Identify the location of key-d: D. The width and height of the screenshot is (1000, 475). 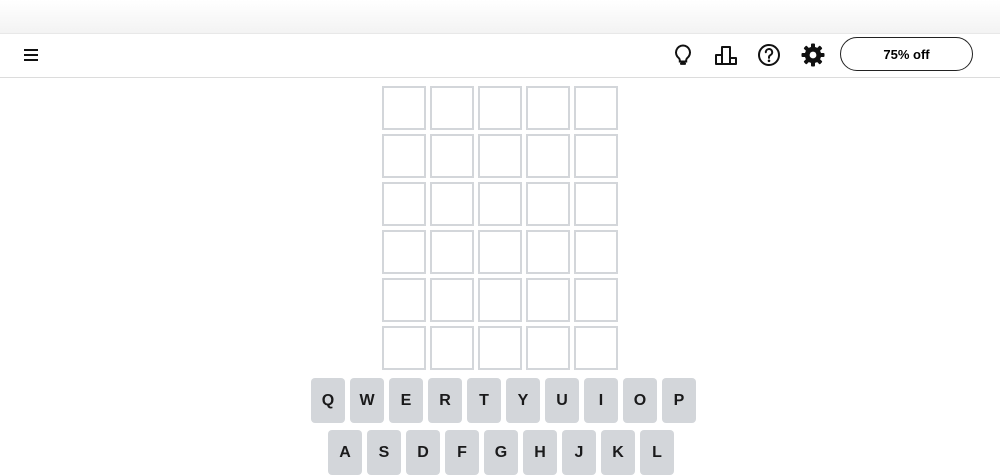
(423, 452).